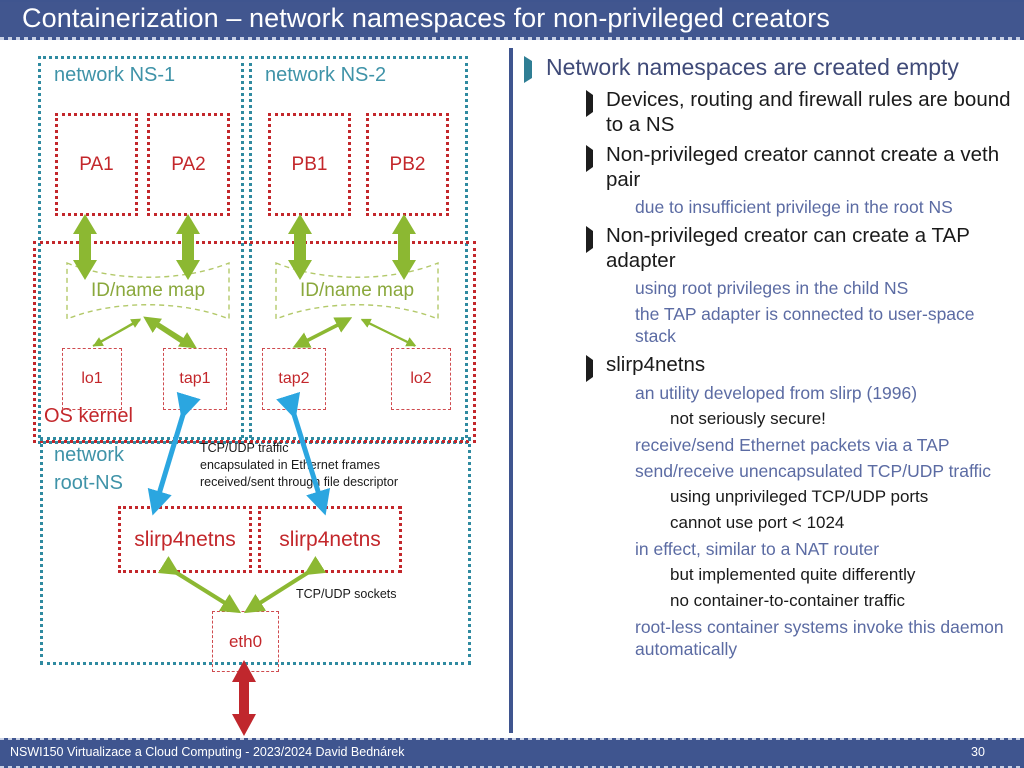 The image size is (1024, 768). I want to click on bullet-item-l3: in effect, similar to a NAT router, so click(820, 549).